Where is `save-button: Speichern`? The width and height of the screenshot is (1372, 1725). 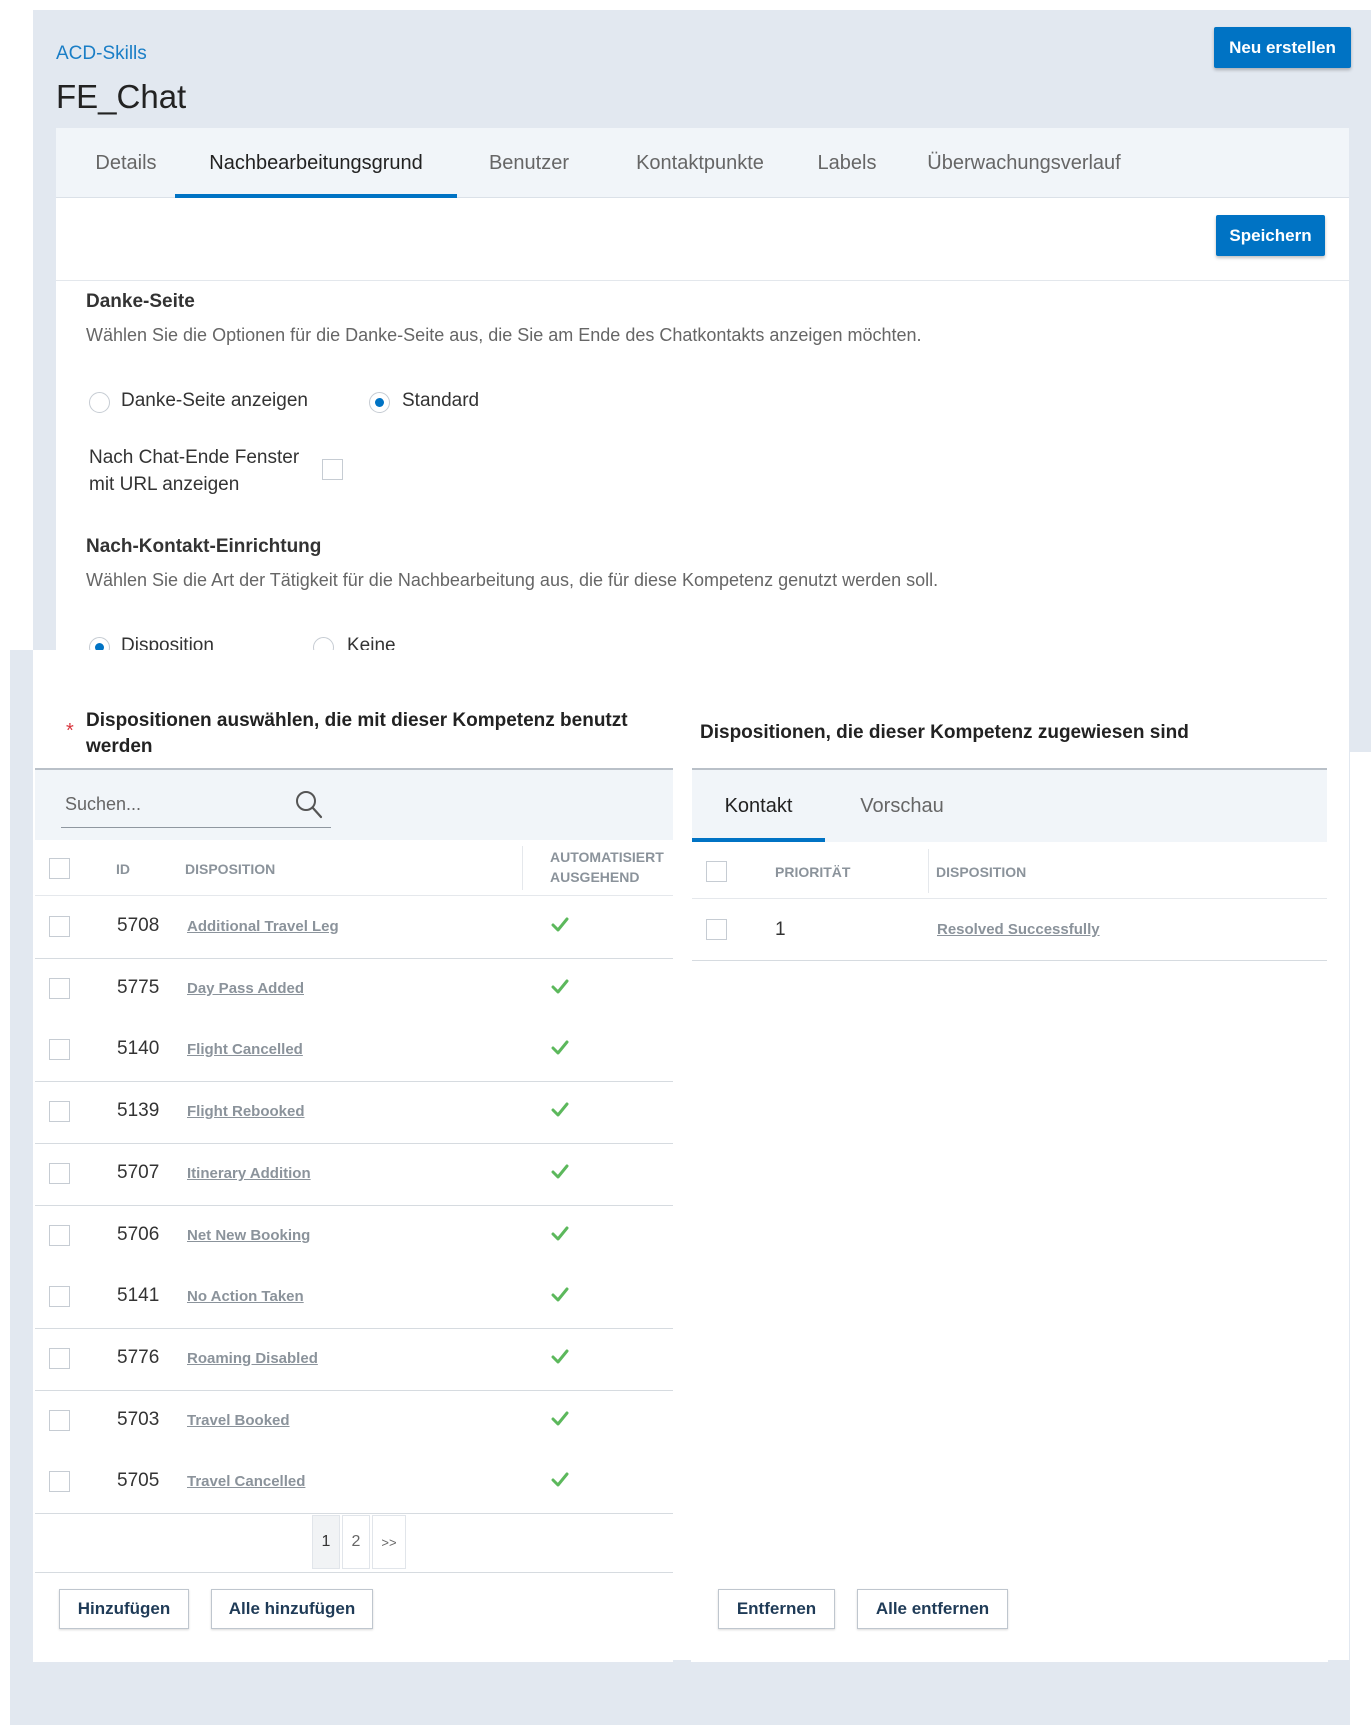 save-button: Speichern is located at coordinates (1270, 235).